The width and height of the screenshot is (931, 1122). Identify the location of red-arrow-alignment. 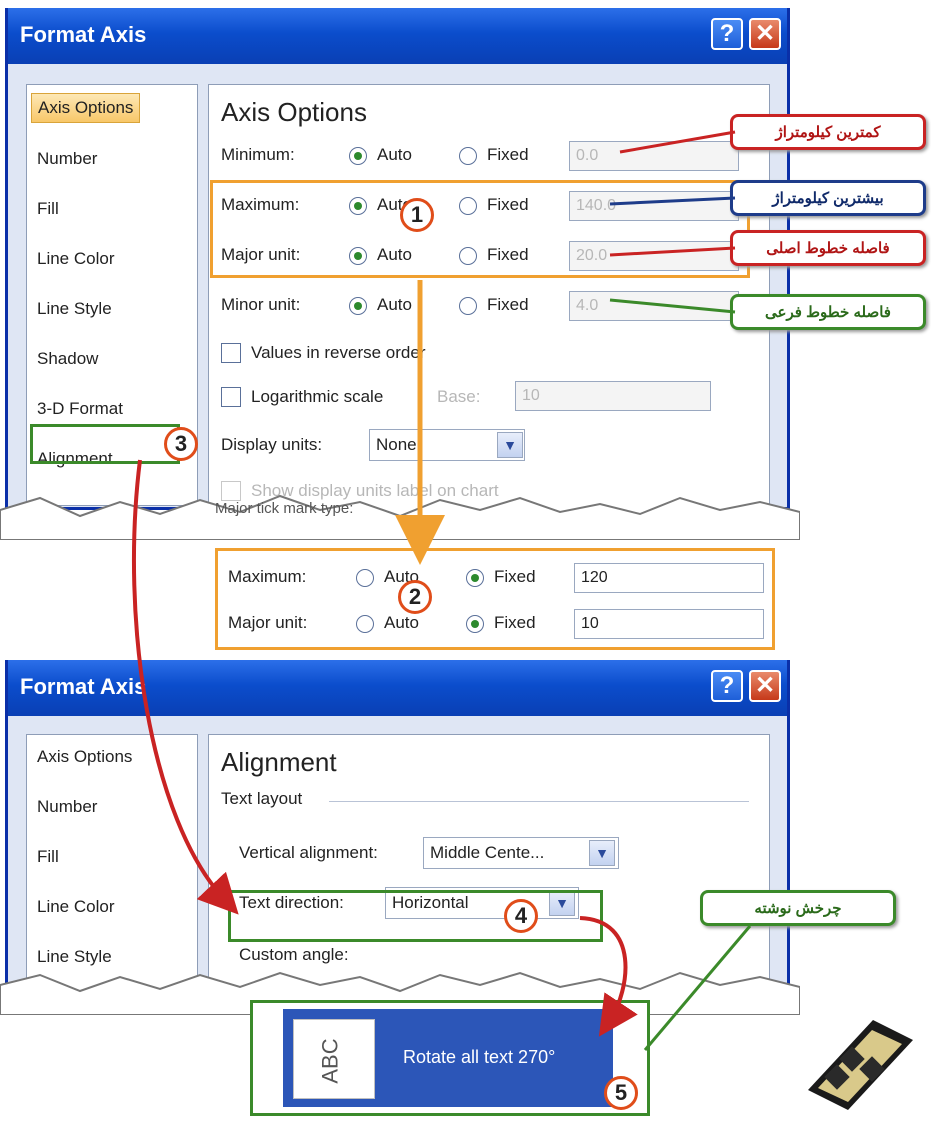
(185, 687).